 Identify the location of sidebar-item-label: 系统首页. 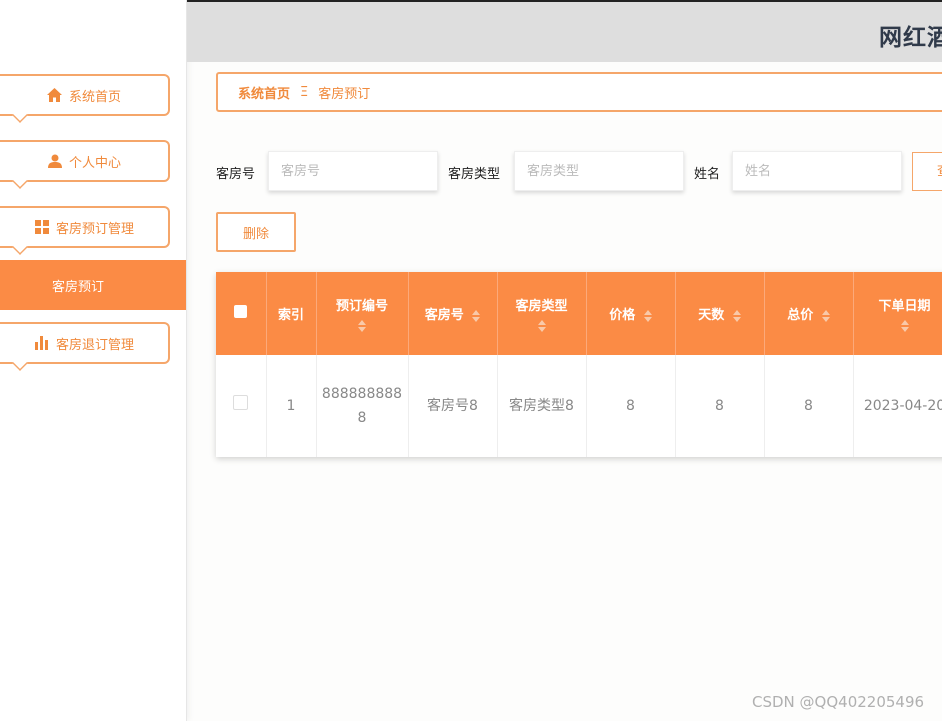
(94, 97).